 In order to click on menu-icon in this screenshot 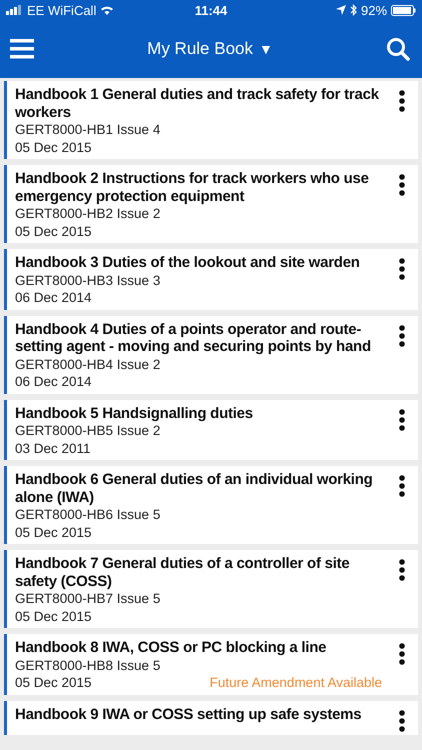, I will do `click(22, 49)`.